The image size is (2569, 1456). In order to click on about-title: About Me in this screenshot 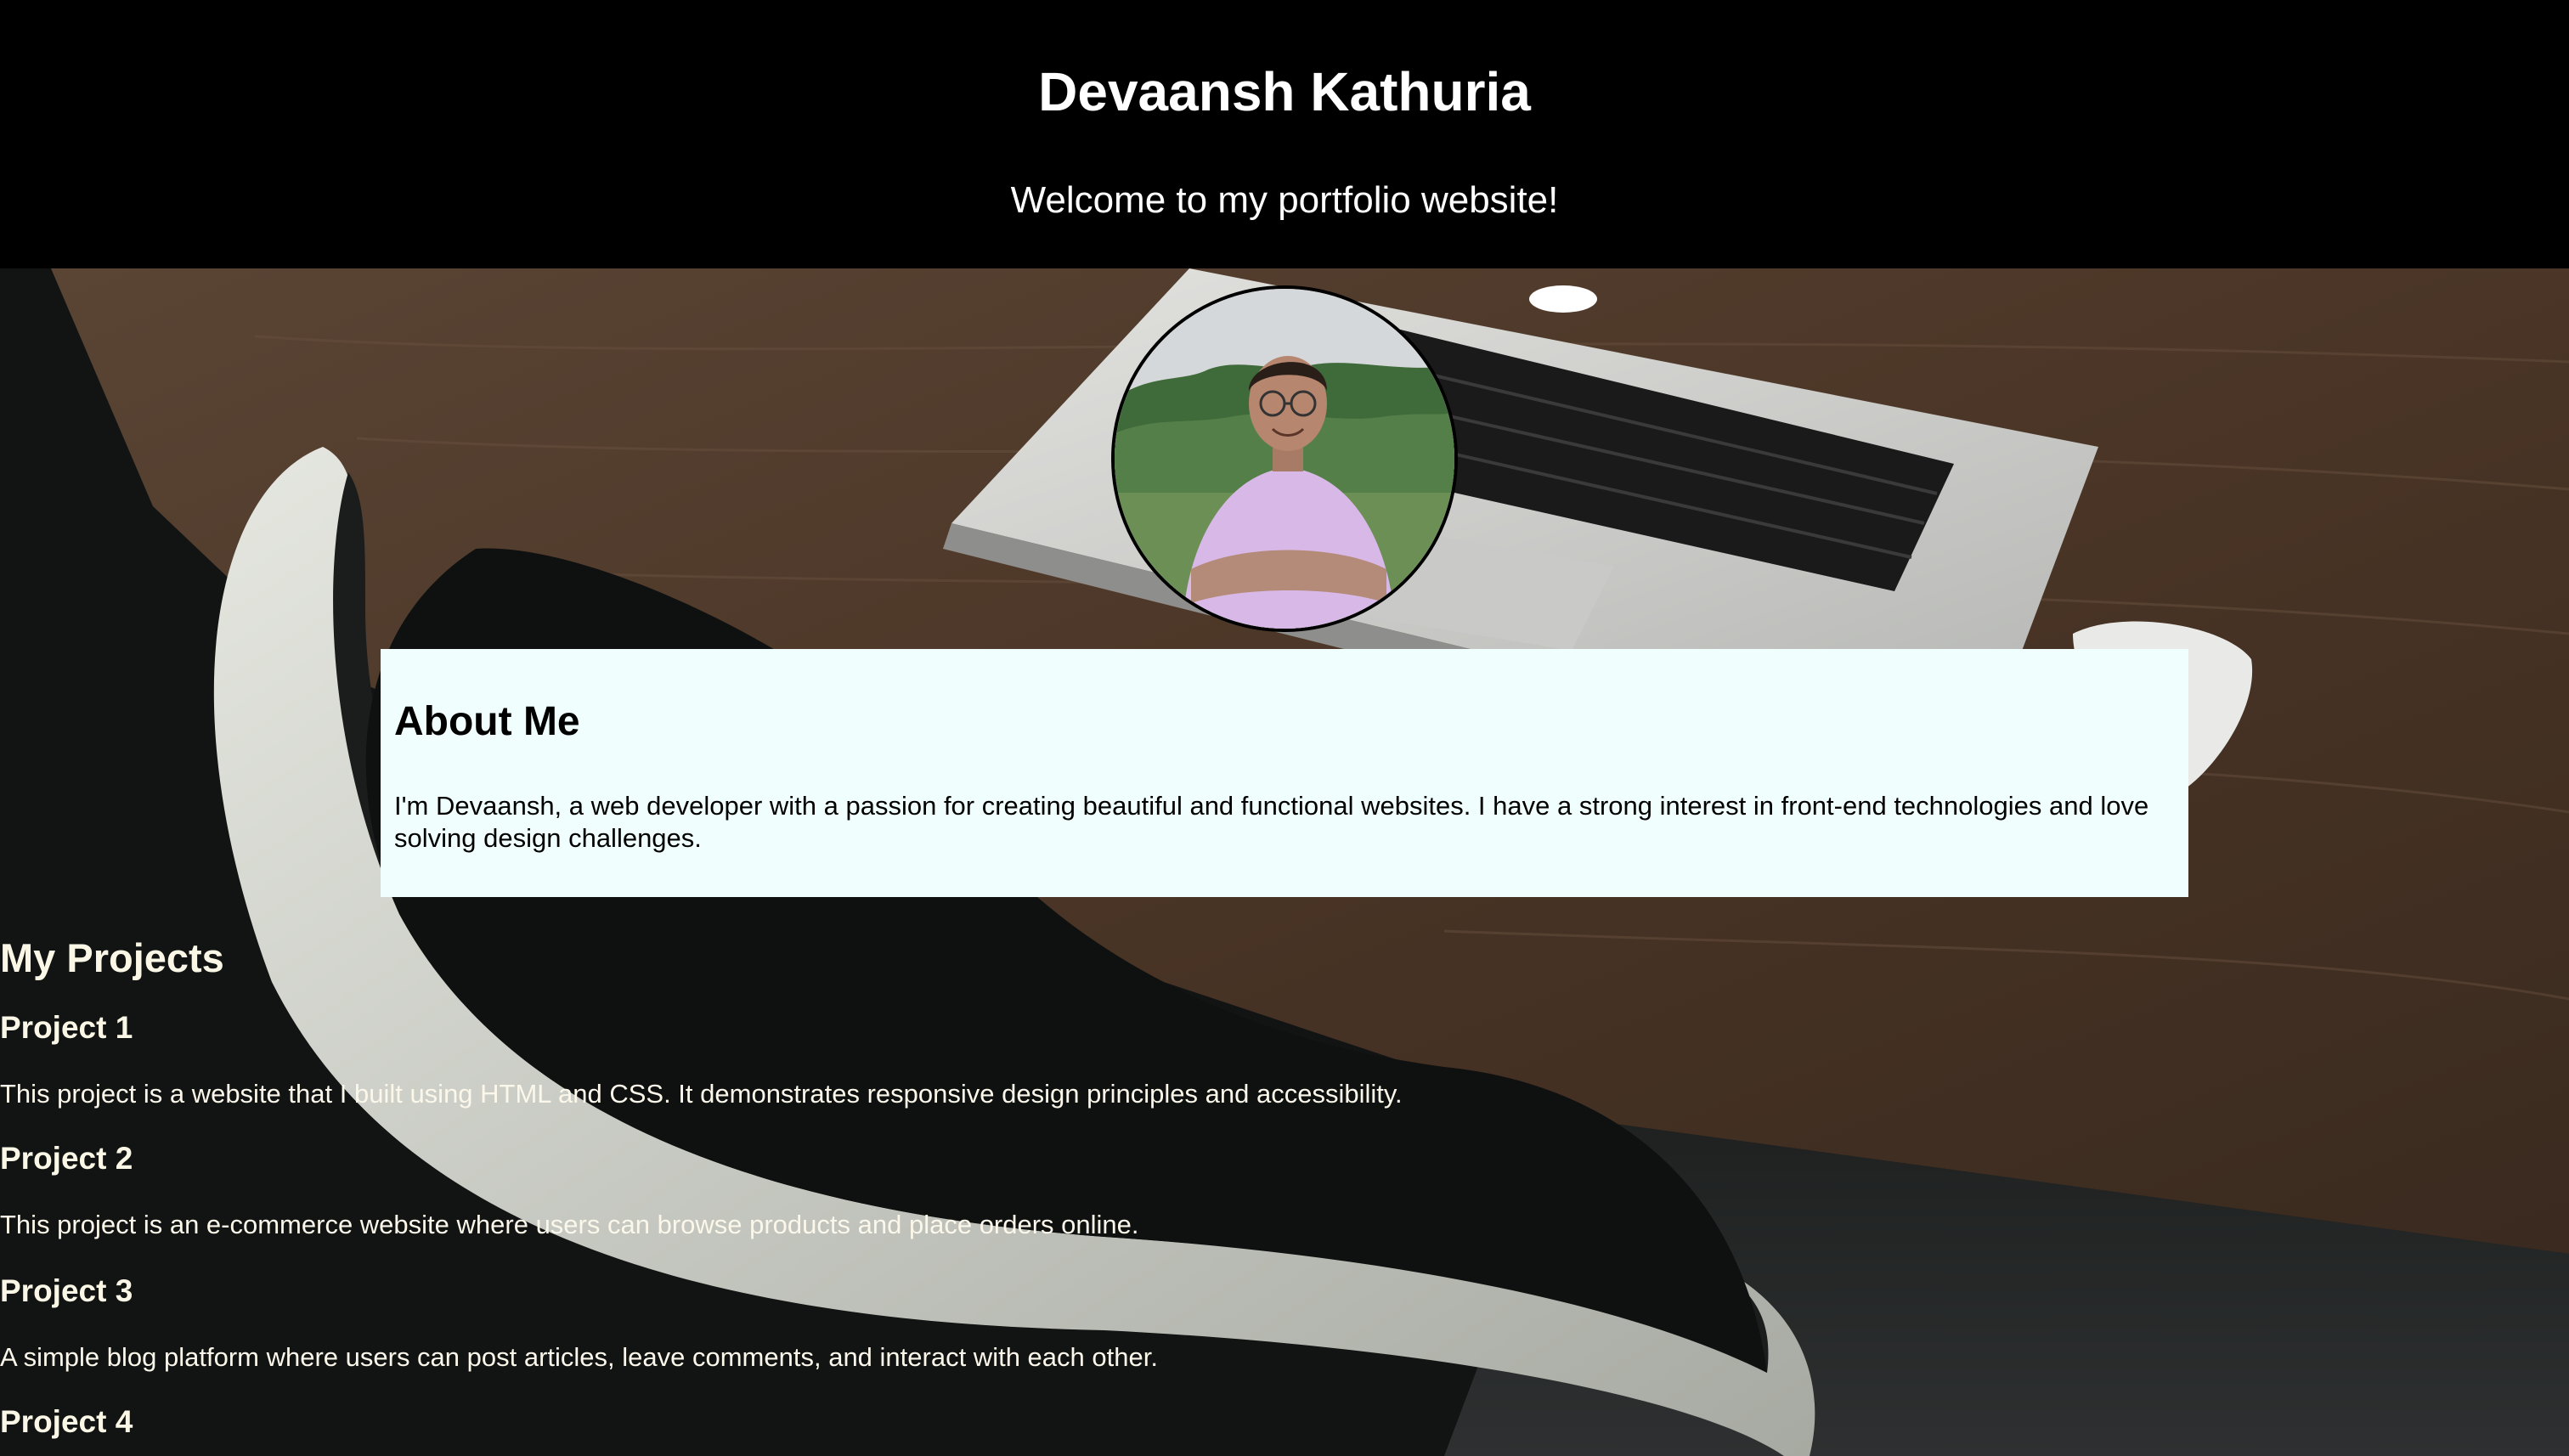, I will do `click(487, 722)`.